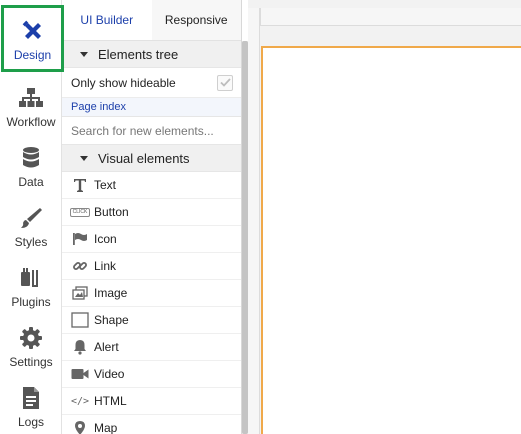  I want to click on panel-tabs: UI Builder Responsive, so click(151, 20).